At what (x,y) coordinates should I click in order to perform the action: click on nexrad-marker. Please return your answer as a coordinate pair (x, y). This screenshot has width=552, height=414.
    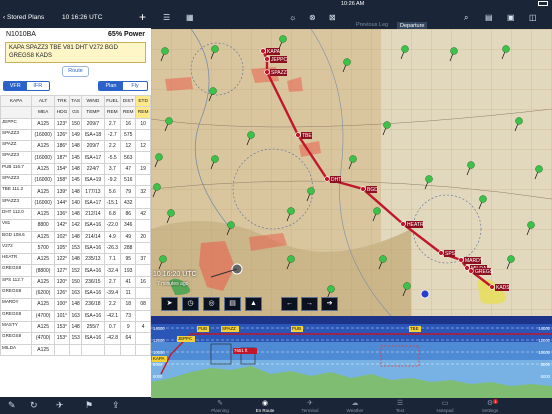
    Looking at the image, I should click on (425, 294).